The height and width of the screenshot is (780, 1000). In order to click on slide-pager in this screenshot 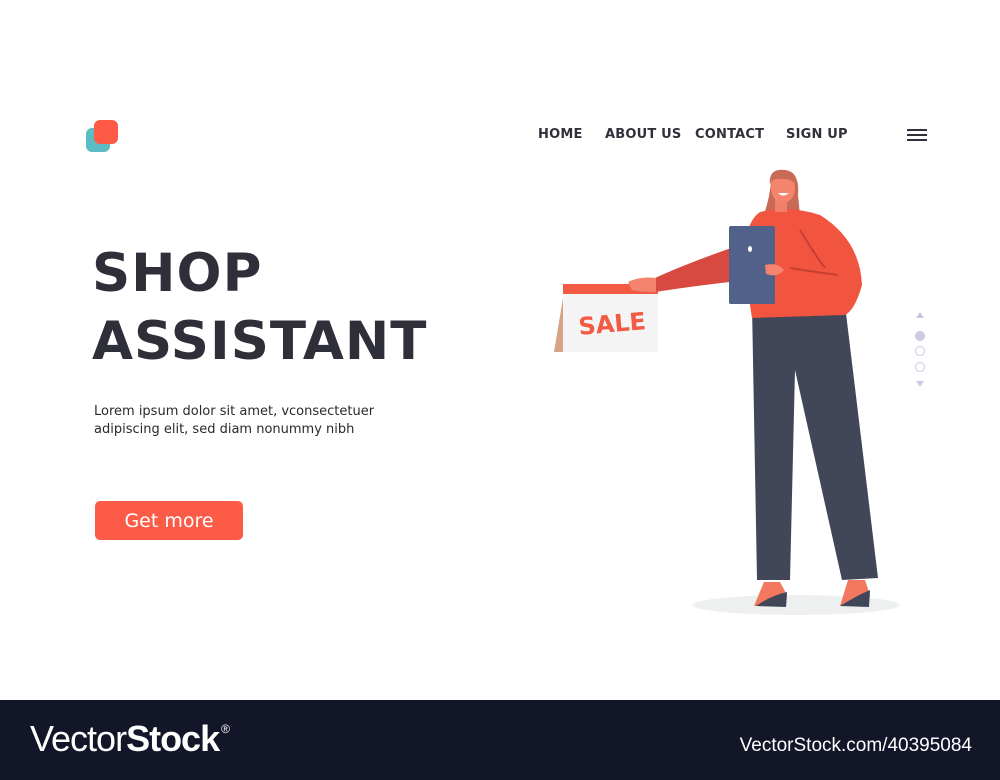, I will do `click(921, 350)`.